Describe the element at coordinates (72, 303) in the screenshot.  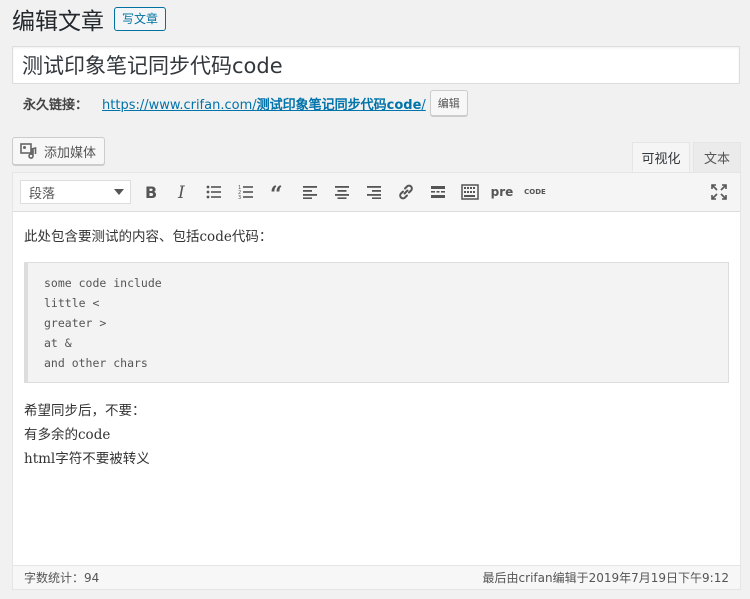
I see `code-line: little <` at that location.